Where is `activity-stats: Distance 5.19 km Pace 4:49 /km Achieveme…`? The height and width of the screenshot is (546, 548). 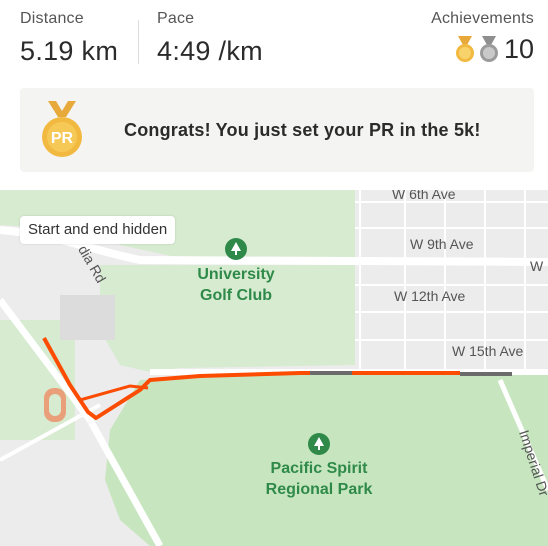 activity-stats: Distance 5.19 km Pace 4:49 /km Achieveme… is located at coordinates (274, 40).